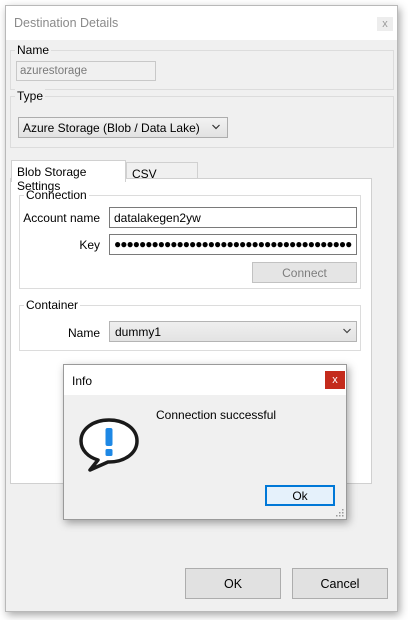 The image size is (408, 620). What do you see at coordinates (201, 23) in the screenshot?
I see `title-bar: Destination Details x` at bounding box center [201, 23].